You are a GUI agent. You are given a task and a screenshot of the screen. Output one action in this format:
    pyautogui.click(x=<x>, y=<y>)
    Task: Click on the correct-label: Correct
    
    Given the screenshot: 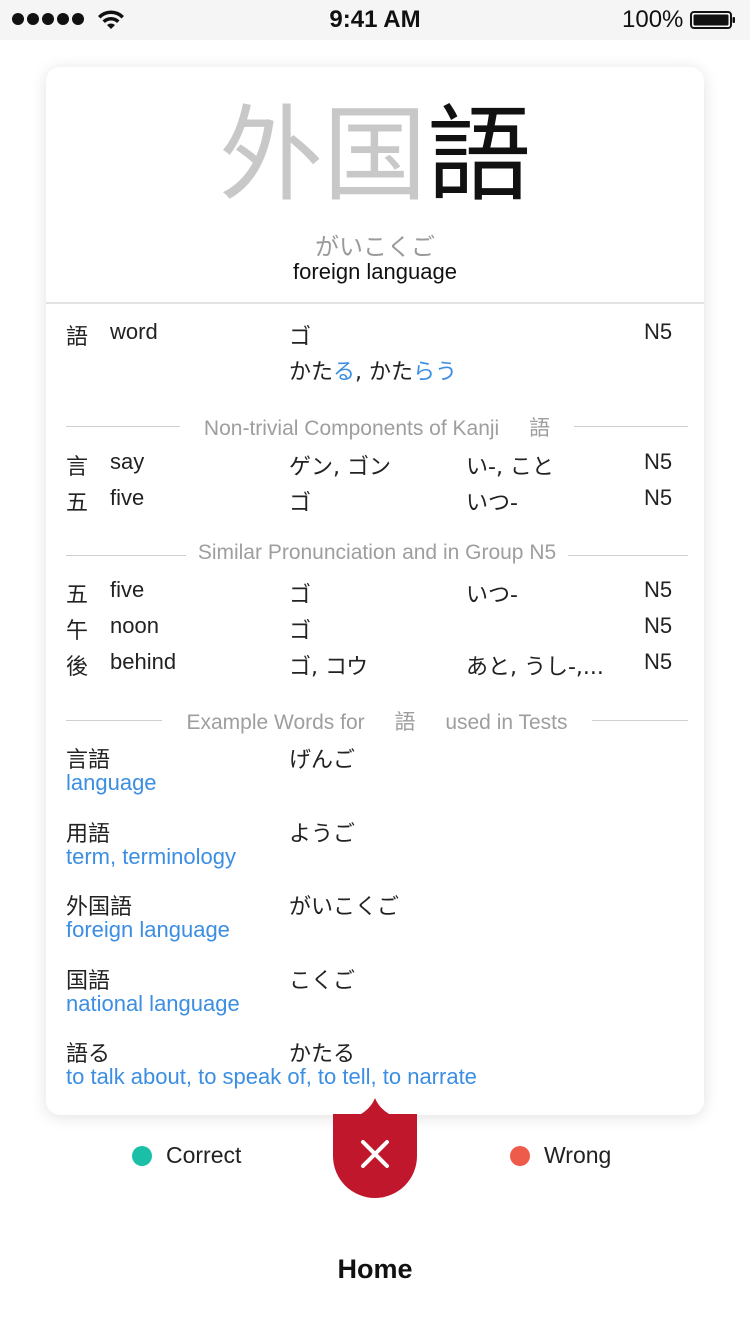 What is the action you would take?
    pyautogui.click(x=204, y=1155)
    